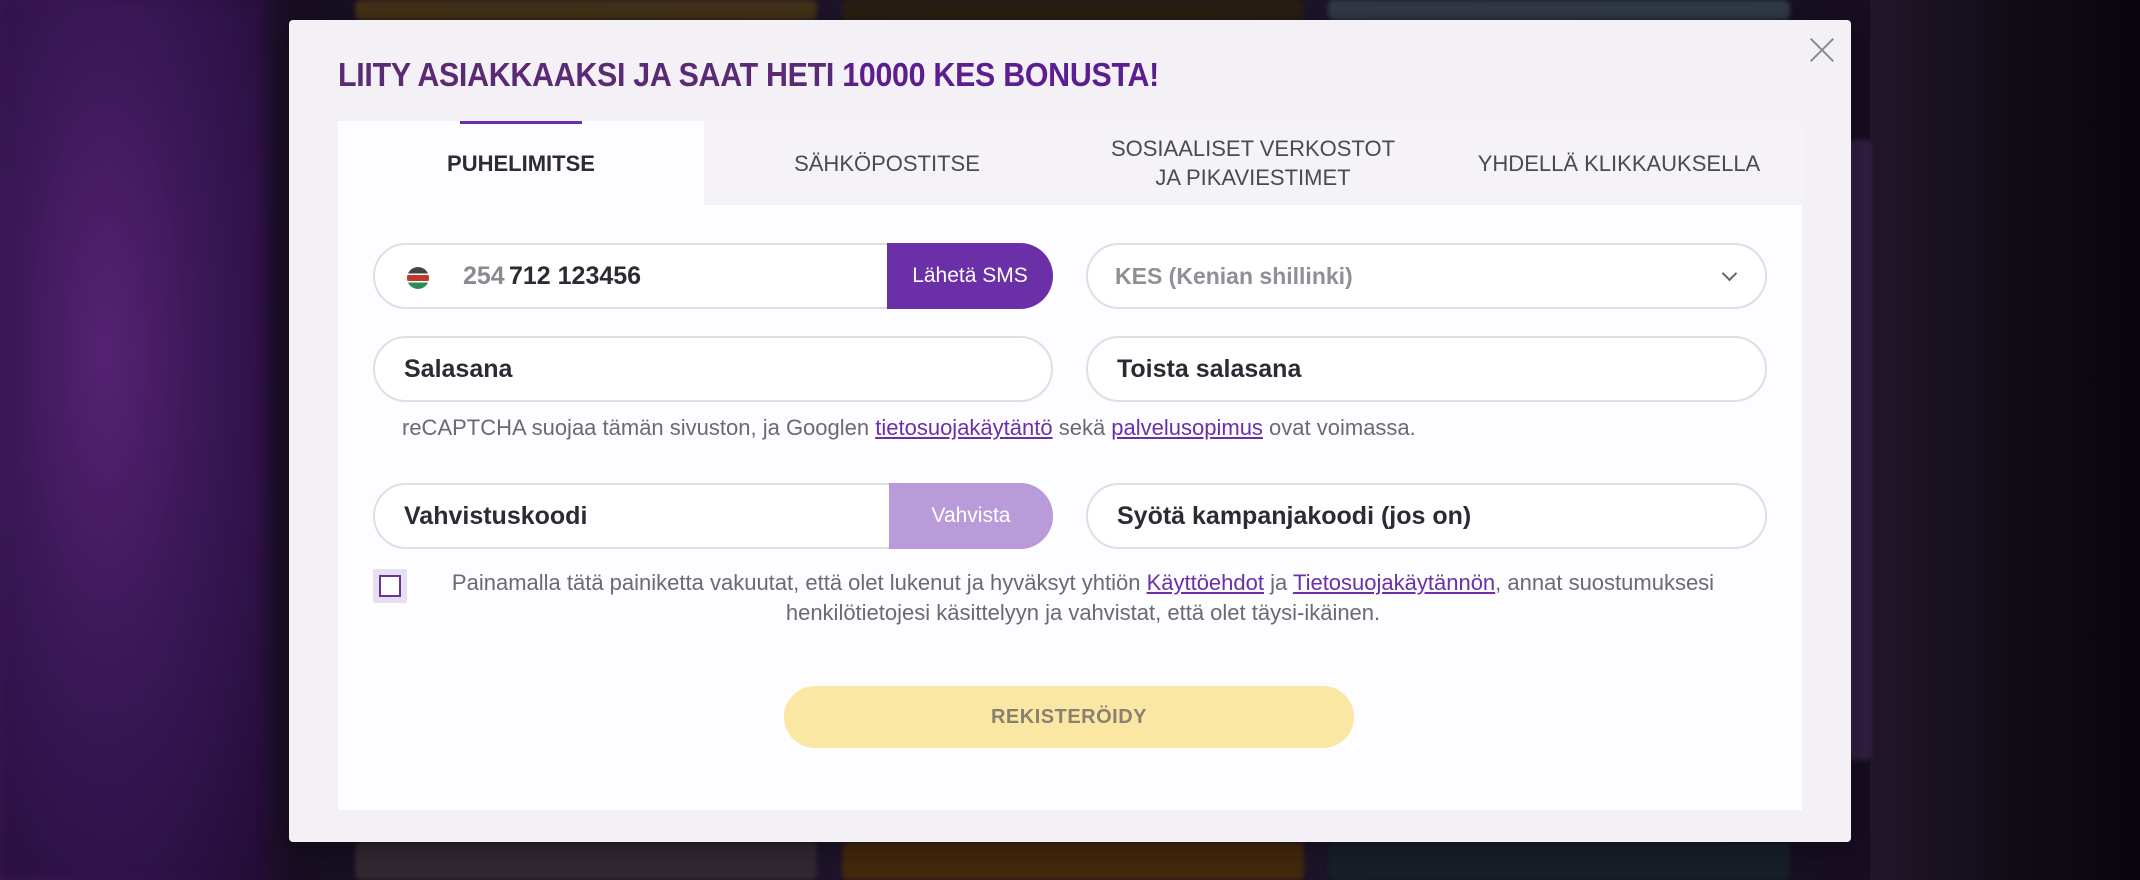 This screenshot has height=880, width=2140. I want to click on register-button: REKISTERÖIDY, so click(1069, 717).